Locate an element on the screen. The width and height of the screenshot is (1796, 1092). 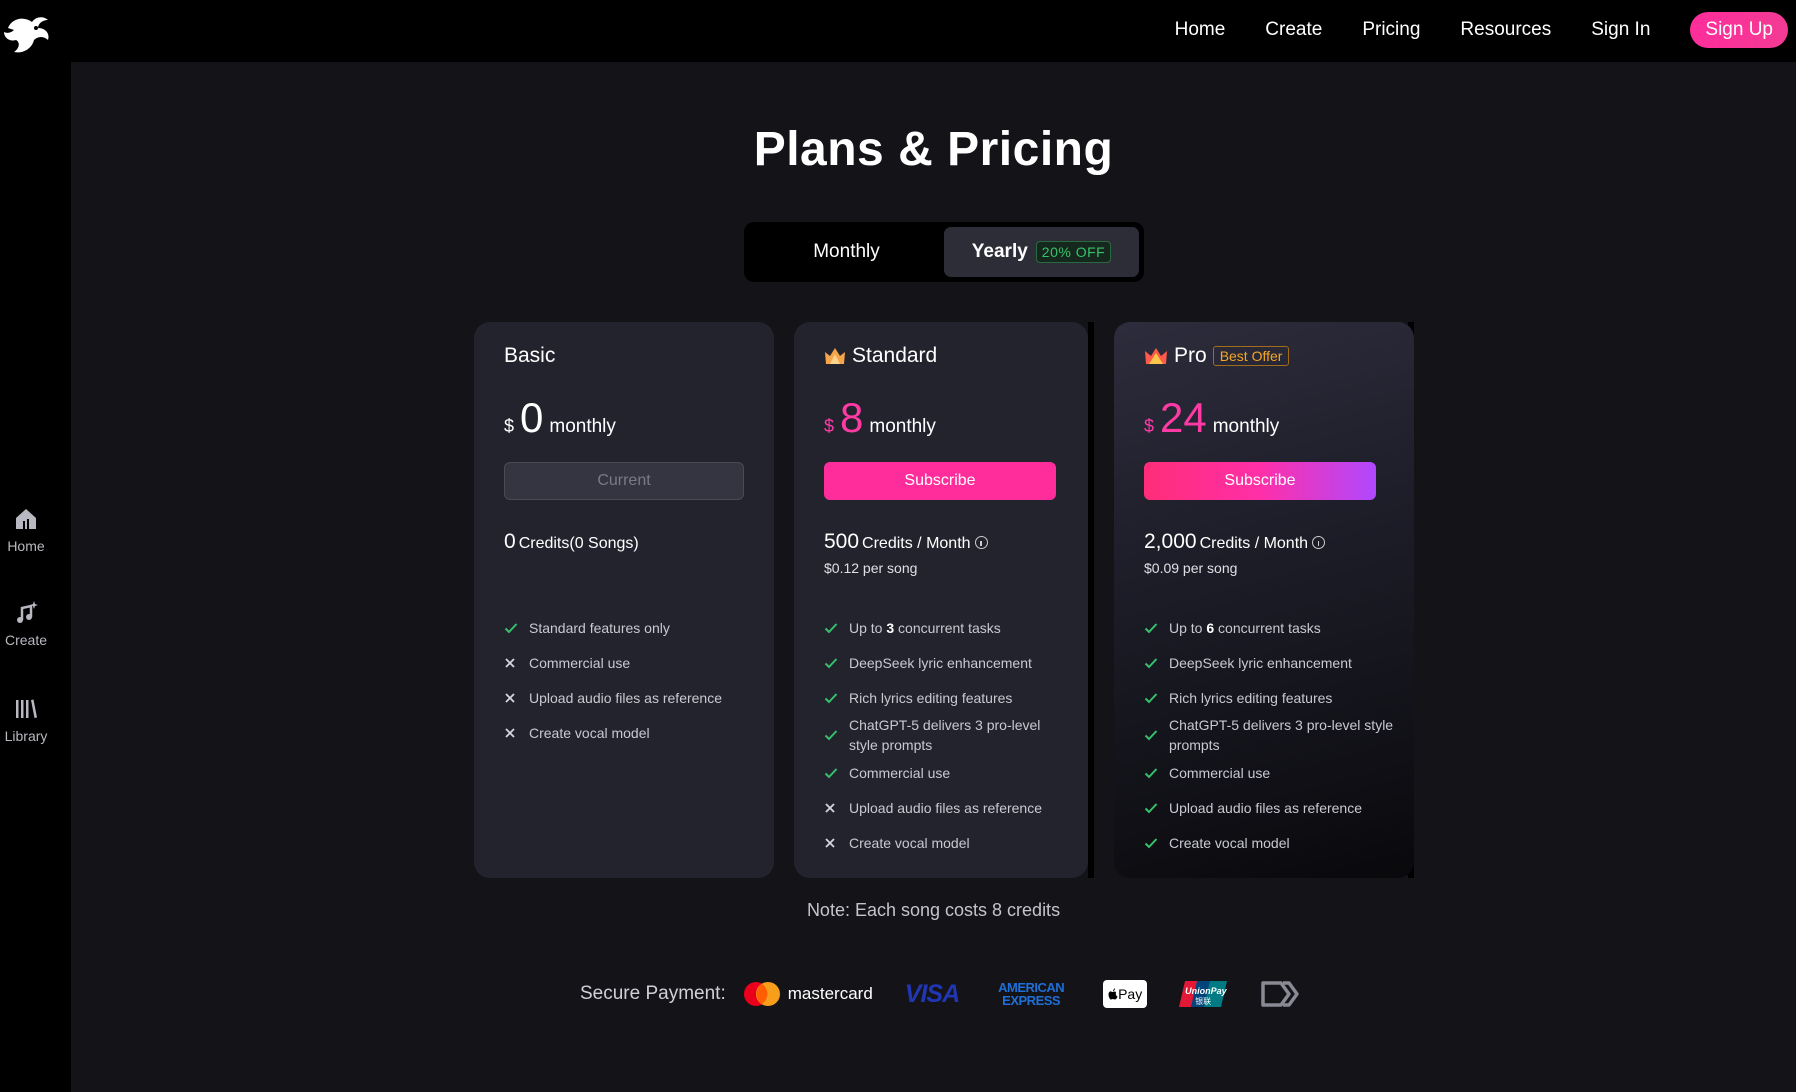
credits-amount: 500 is located at coordinates (842, 541).